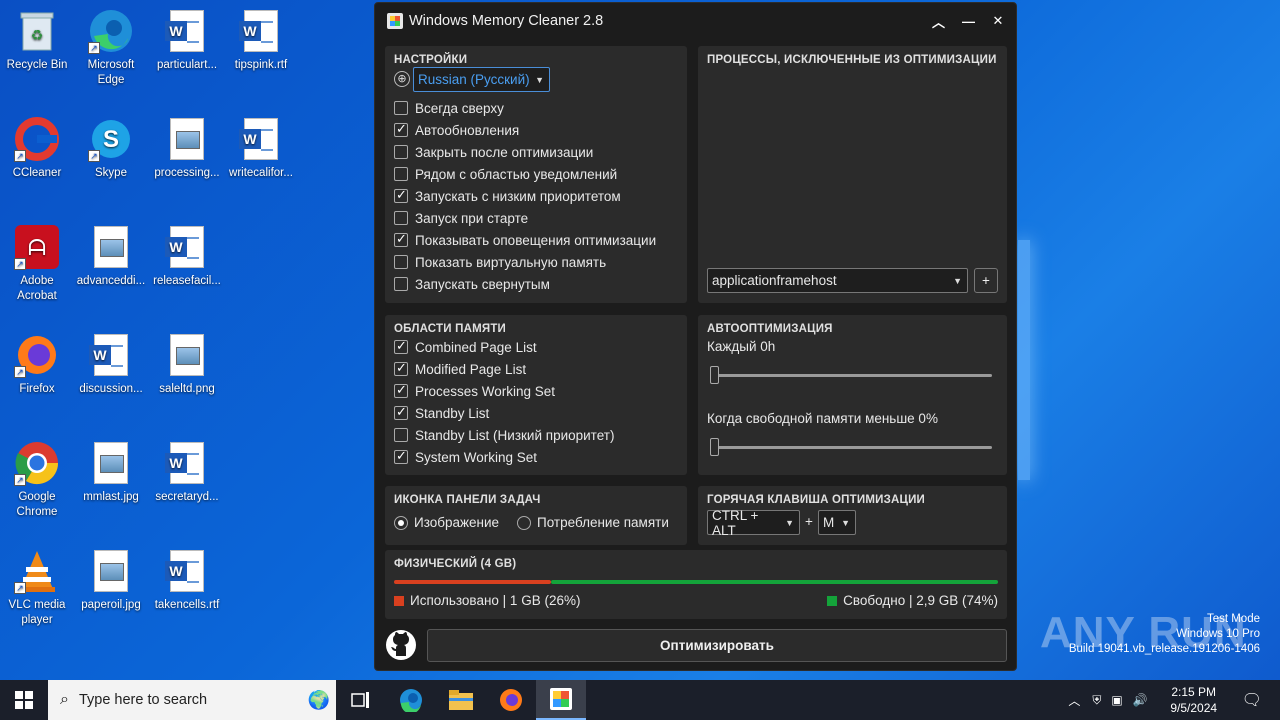  I want to click on radio-memory-usage: Потребление памяти, so click(593, 522).